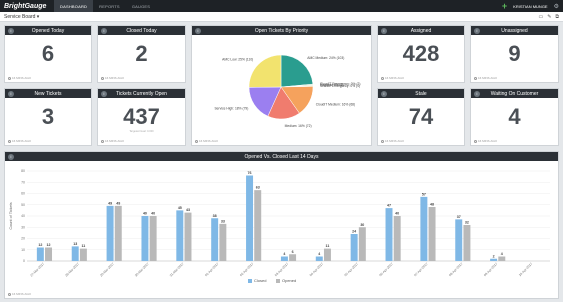 Image resolution: width=563 pixels, height=302 pixels. I want to click on brightgauge-logo: BrightGauge, so click(27, 6).